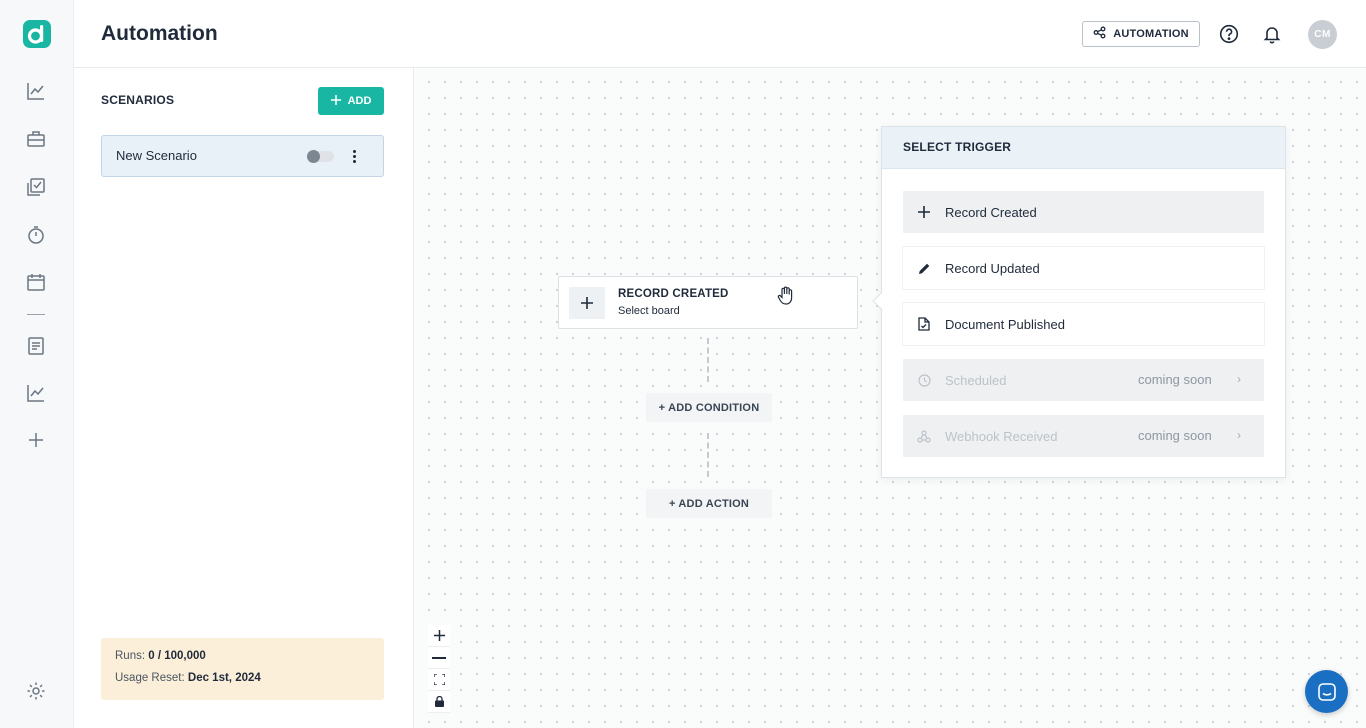 The width and height of the screenshot is (1366, 728). What do you see at coordinates (439, 658) in the screenshot?
I see `zoom-out-icon` at bounding box center [439, 658].